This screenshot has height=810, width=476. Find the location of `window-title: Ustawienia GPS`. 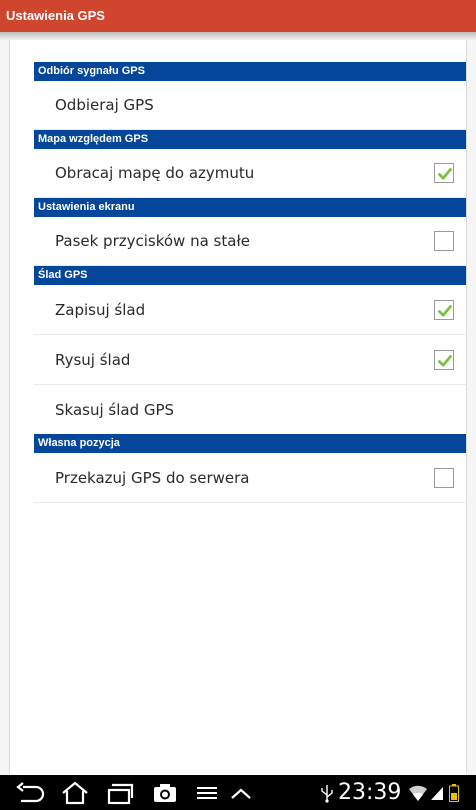

window-title: Ustawienia GPS is located at coordinates (55, 15).